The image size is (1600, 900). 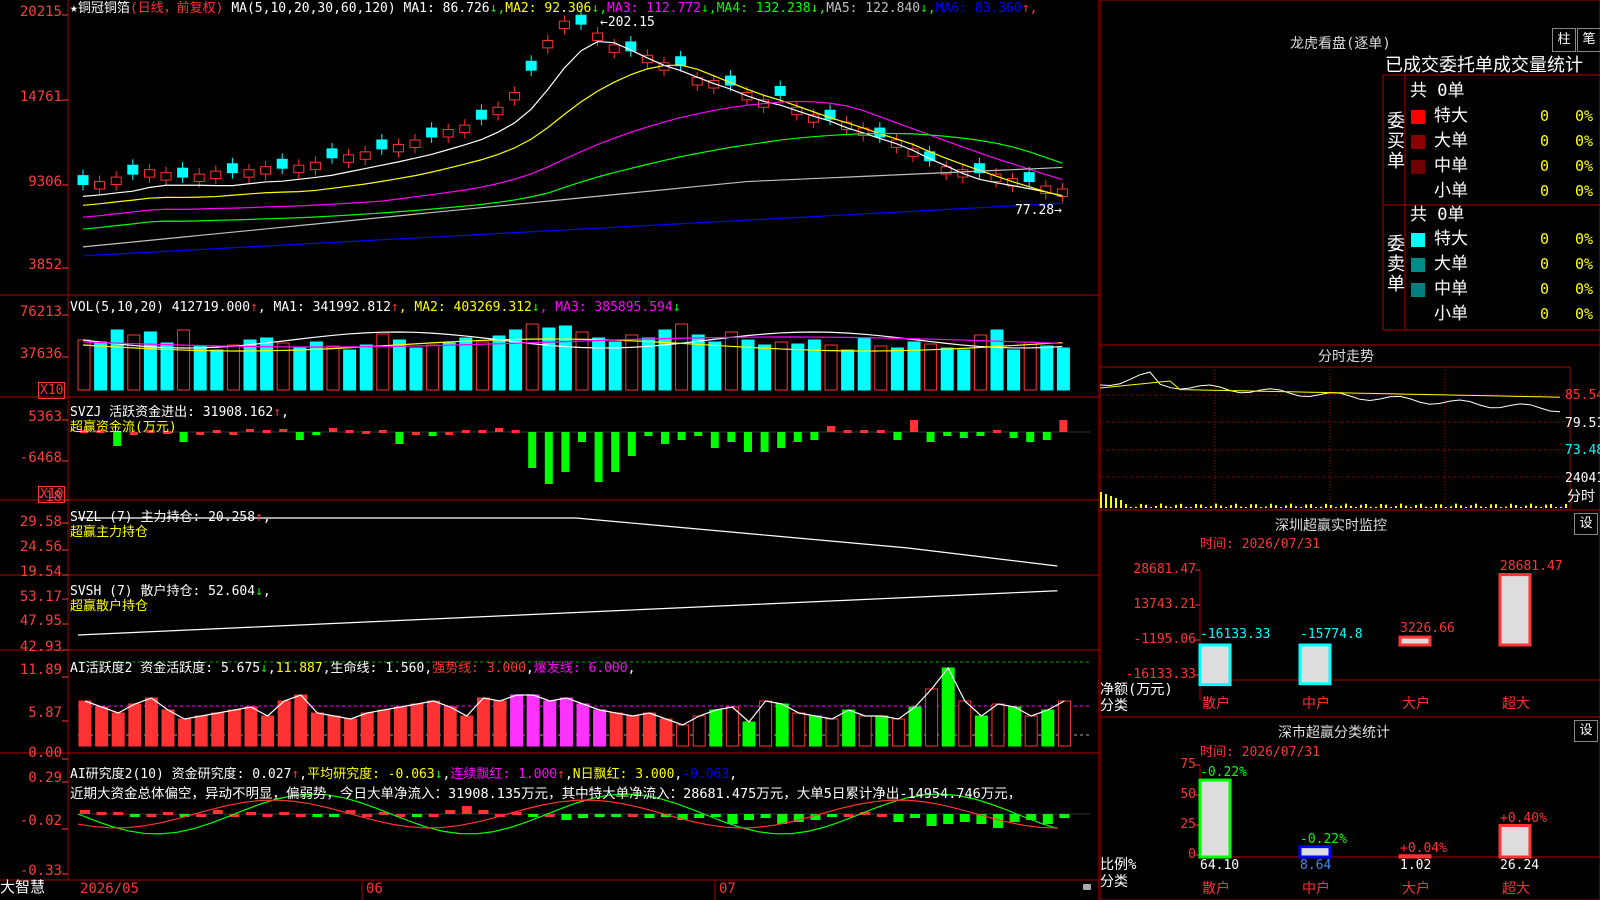 I want to click on favorite-star-icon: ★, so click(x=74, y=8).